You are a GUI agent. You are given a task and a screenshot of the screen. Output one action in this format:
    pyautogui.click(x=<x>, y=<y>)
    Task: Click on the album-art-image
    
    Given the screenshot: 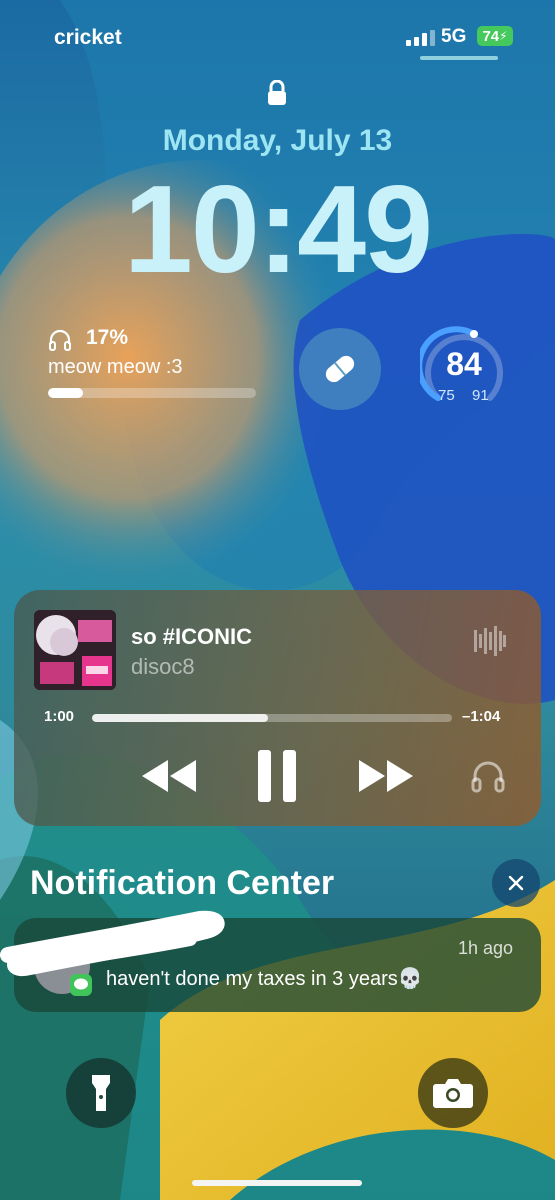 What is the action you would take?
    pyautogui.click(x=75, y=650)
    